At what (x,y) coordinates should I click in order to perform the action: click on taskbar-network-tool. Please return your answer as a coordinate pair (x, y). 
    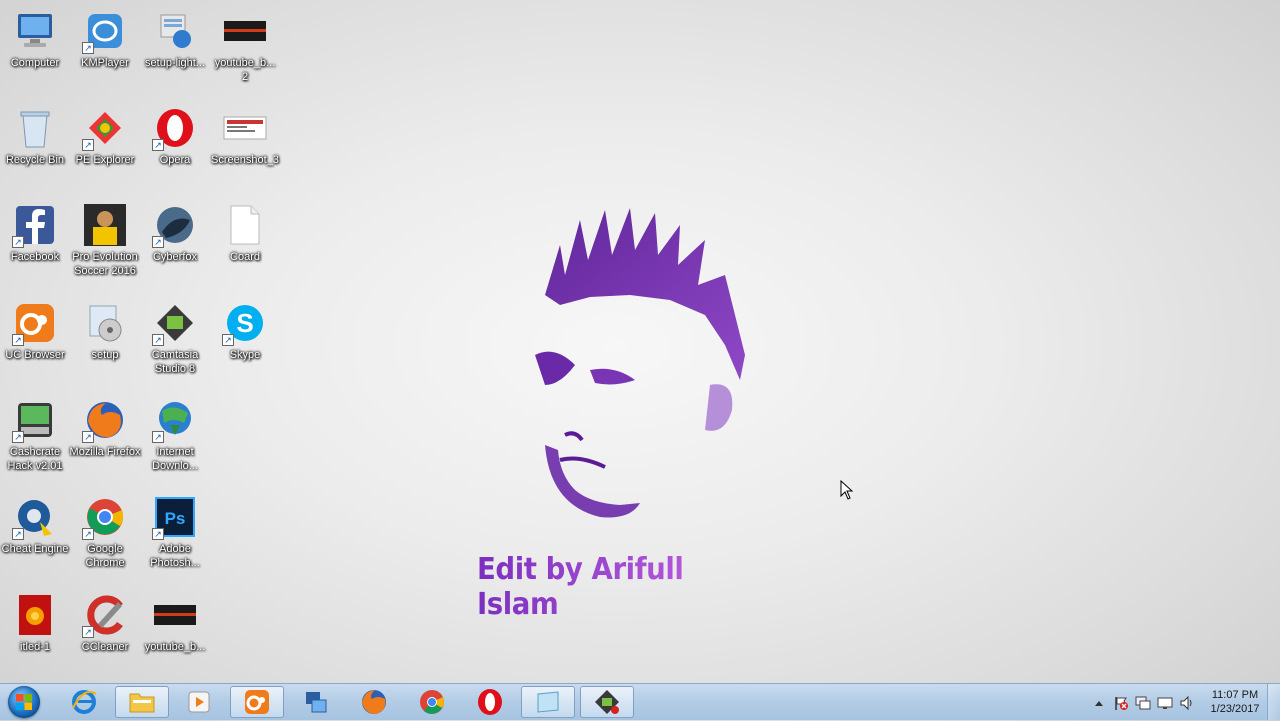
    Looking at the image, I should click on (316, 702).